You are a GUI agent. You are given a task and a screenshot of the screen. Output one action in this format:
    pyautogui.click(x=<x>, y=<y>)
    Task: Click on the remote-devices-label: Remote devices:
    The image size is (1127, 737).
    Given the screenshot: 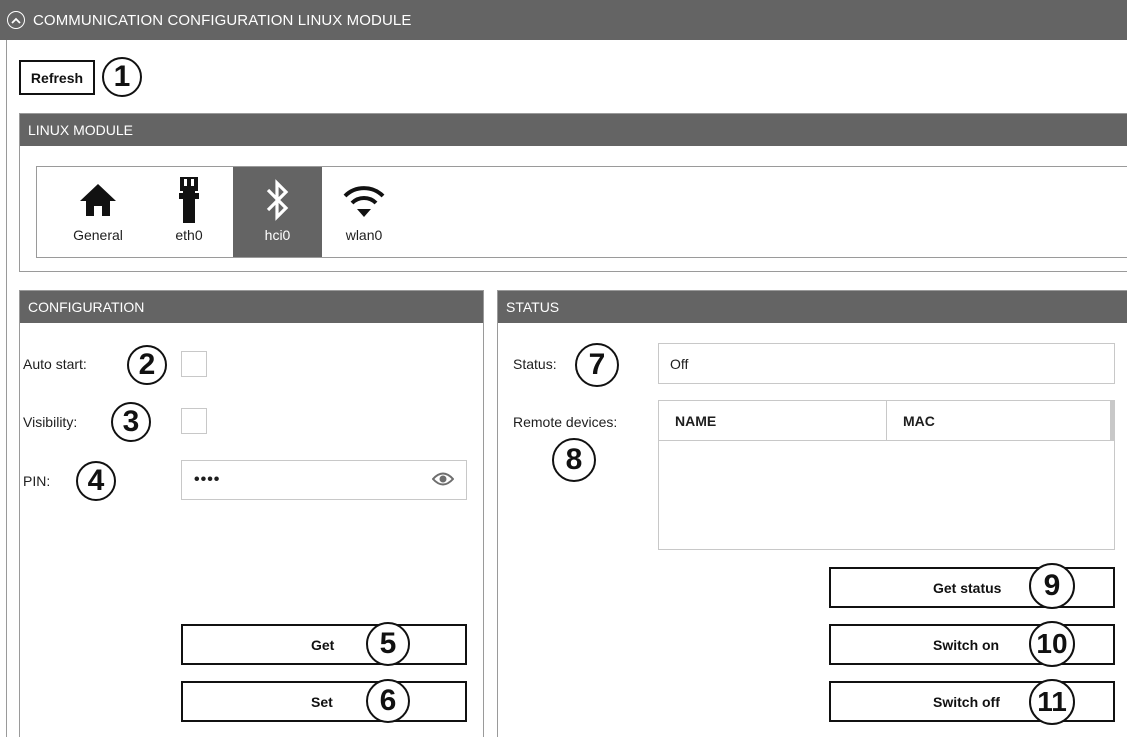 What is the action you would take?
    pyautogui.click(x=565, y=422)
    